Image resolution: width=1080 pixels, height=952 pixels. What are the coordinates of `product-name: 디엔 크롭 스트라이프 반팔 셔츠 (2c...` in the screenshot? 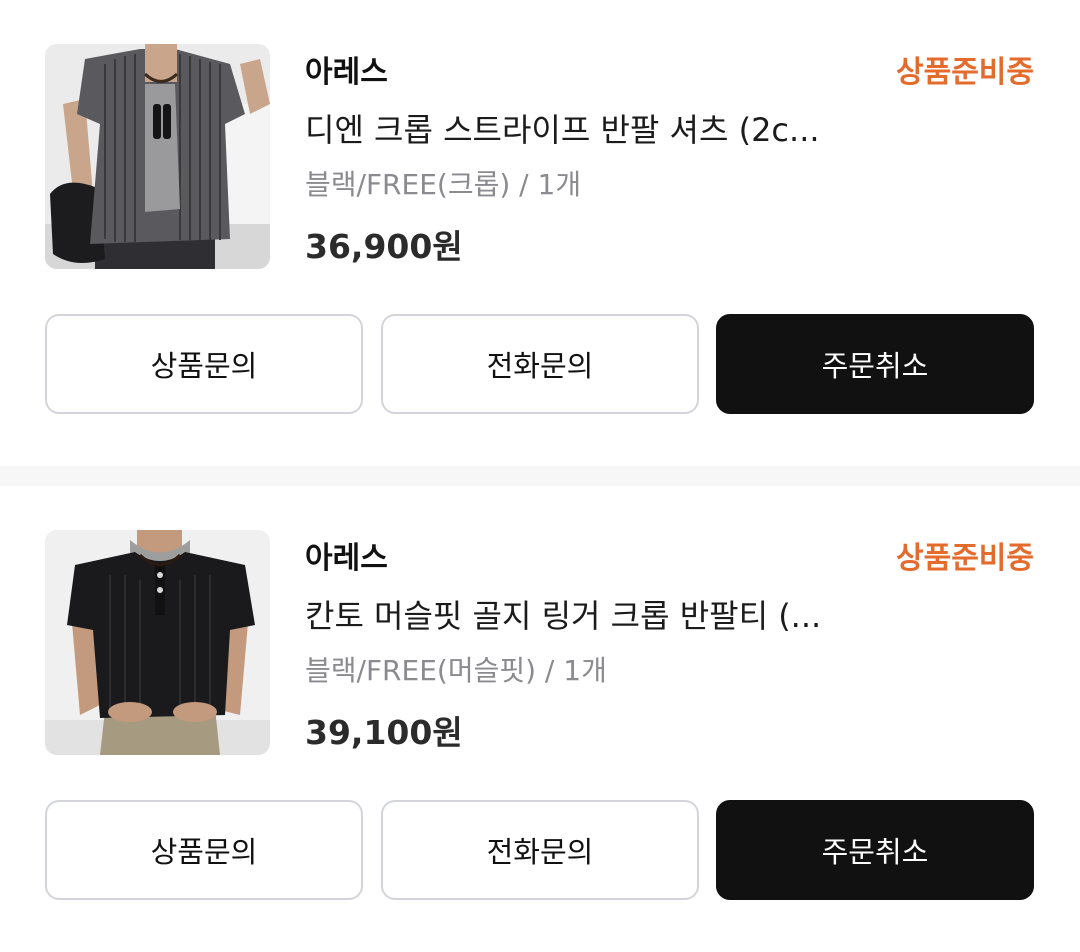 It's located at (585, 128).